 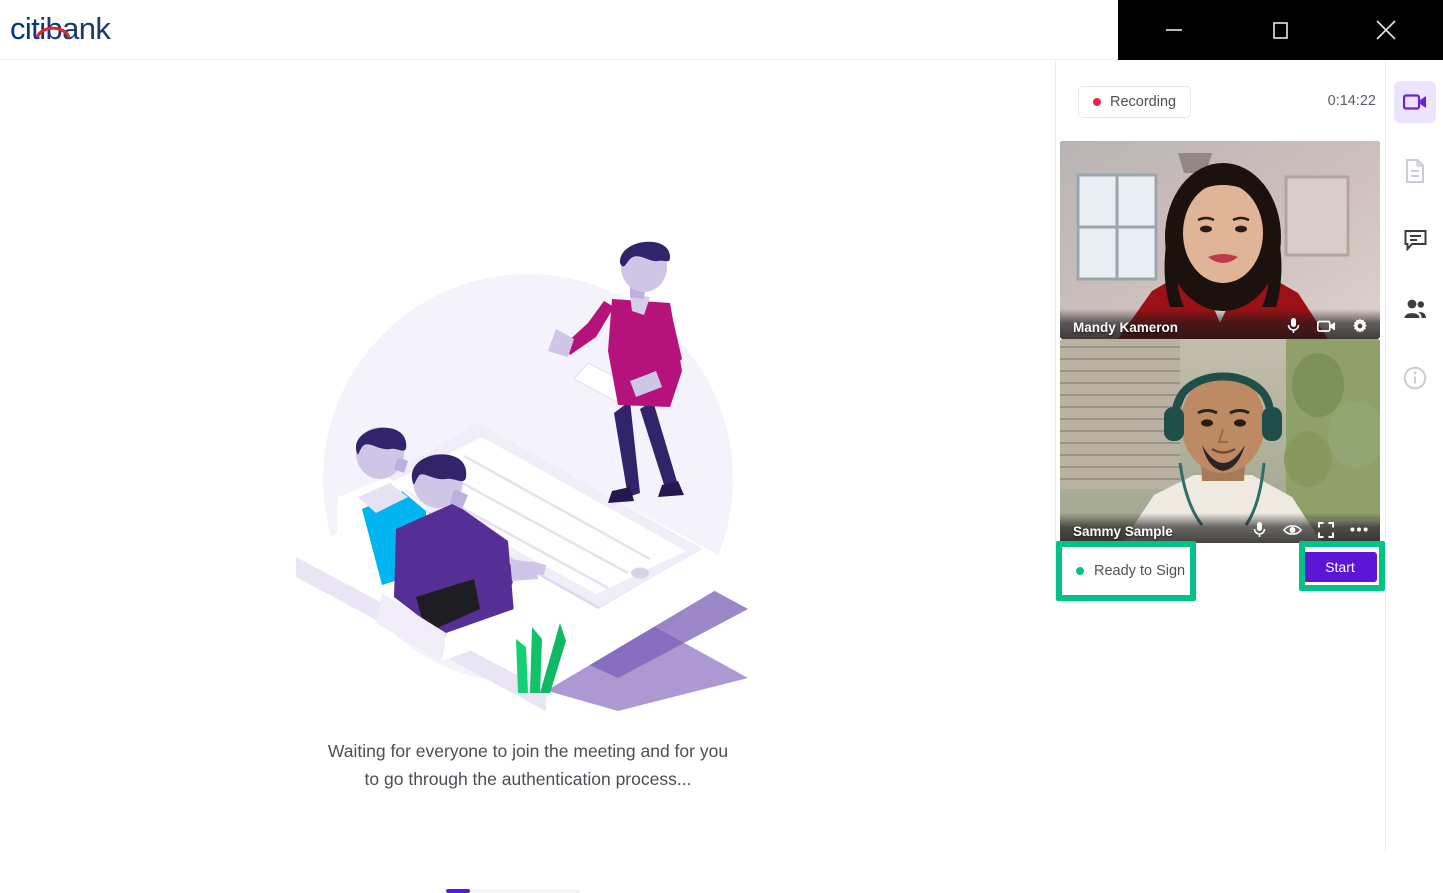 I want to click on session-timer: 0:14:22, so click(x=1351, y=101).